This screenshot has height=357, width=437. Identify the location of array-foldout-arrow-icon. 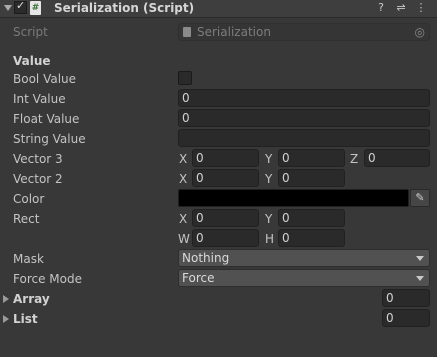
(6, 299).